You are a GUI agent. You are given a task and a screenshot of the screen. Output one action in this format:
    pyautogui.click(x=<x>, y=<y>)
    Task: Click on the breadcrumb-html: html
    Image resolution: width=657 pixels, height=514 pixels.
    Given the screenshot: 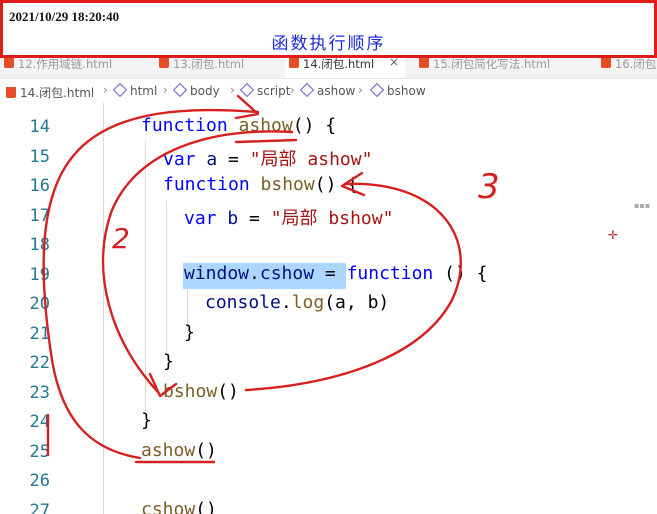 What is the action you would take?
    pyautogui.click(x=134, y=90)
    